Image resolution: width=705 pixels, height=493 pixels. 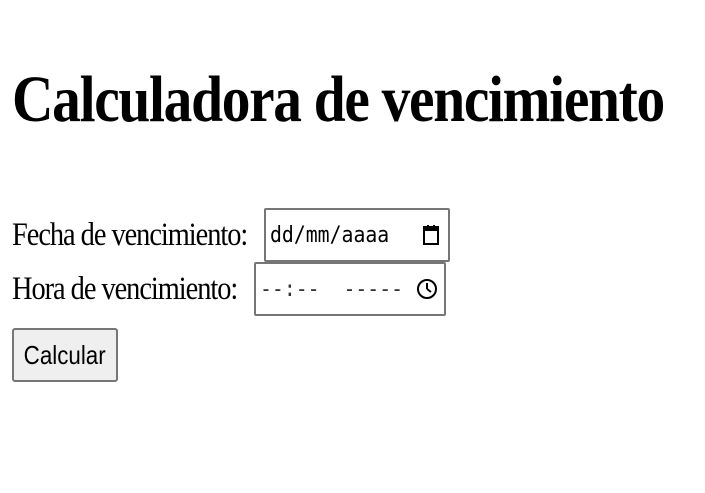 I want to click on due-time-row: Hora de vencimiento: --:-- -----, so click(x=229, y=289).